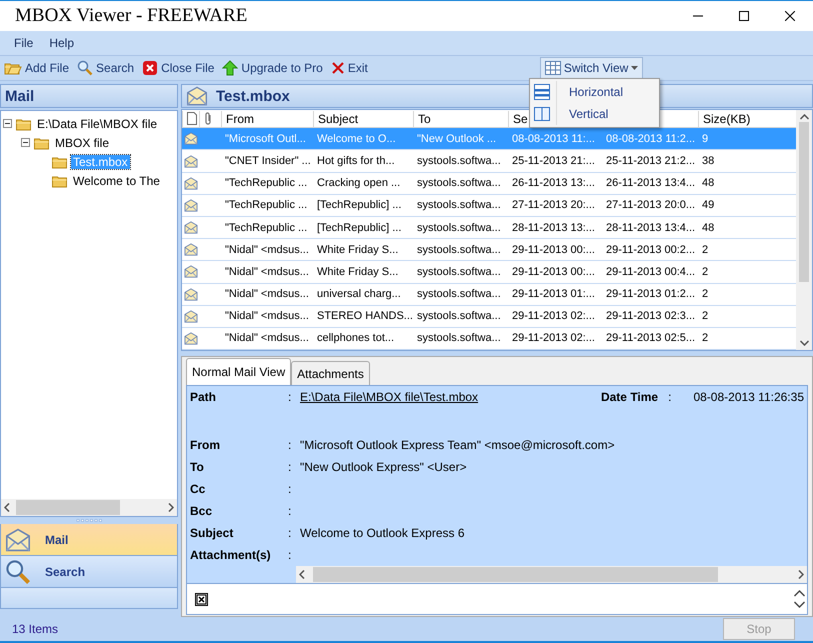 The width and height of the screenshot is (813, 643). What do you see at coordinates (272, 68) in the screenshot?
I see `toolbar-button: Upgrade to Pro` at bounding box center [272, 68].